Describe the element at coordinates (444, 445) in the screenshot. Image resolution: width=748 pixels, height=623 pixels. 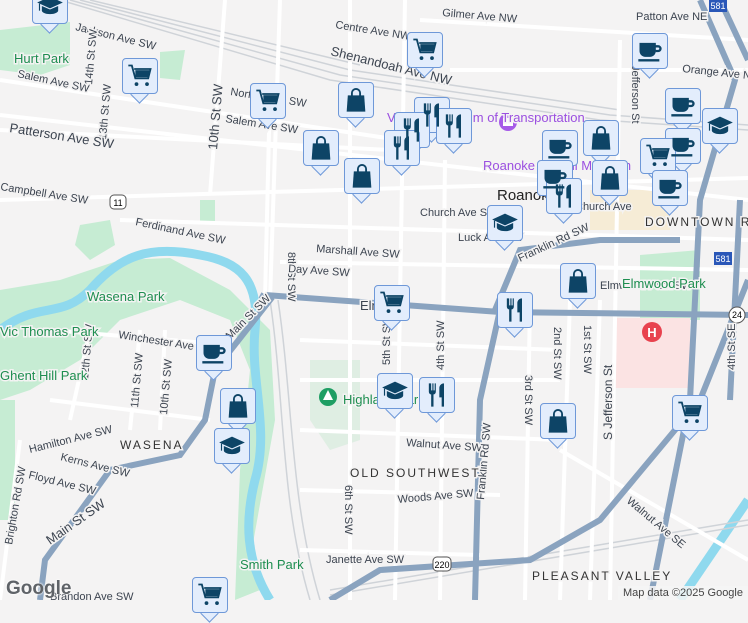
I see `svg-text: Walnut Ave SW` at that location.